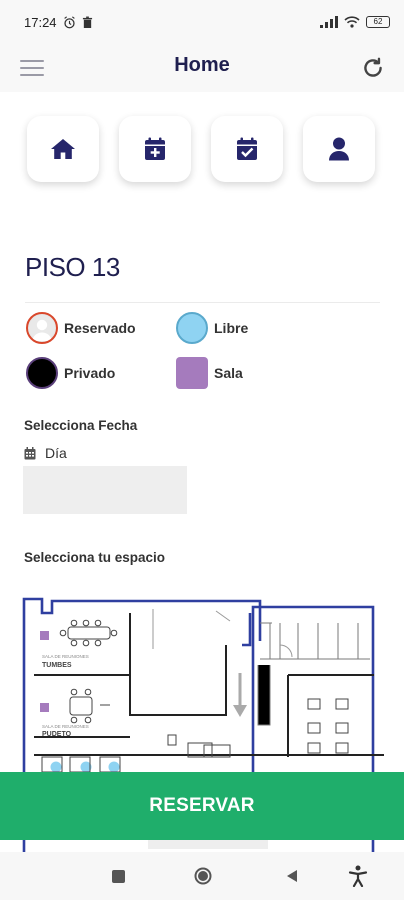  What do you see at coordinates (228, 373) in the screenshot?
I see `legend-label: Sala` at bounding box center [228, 373].